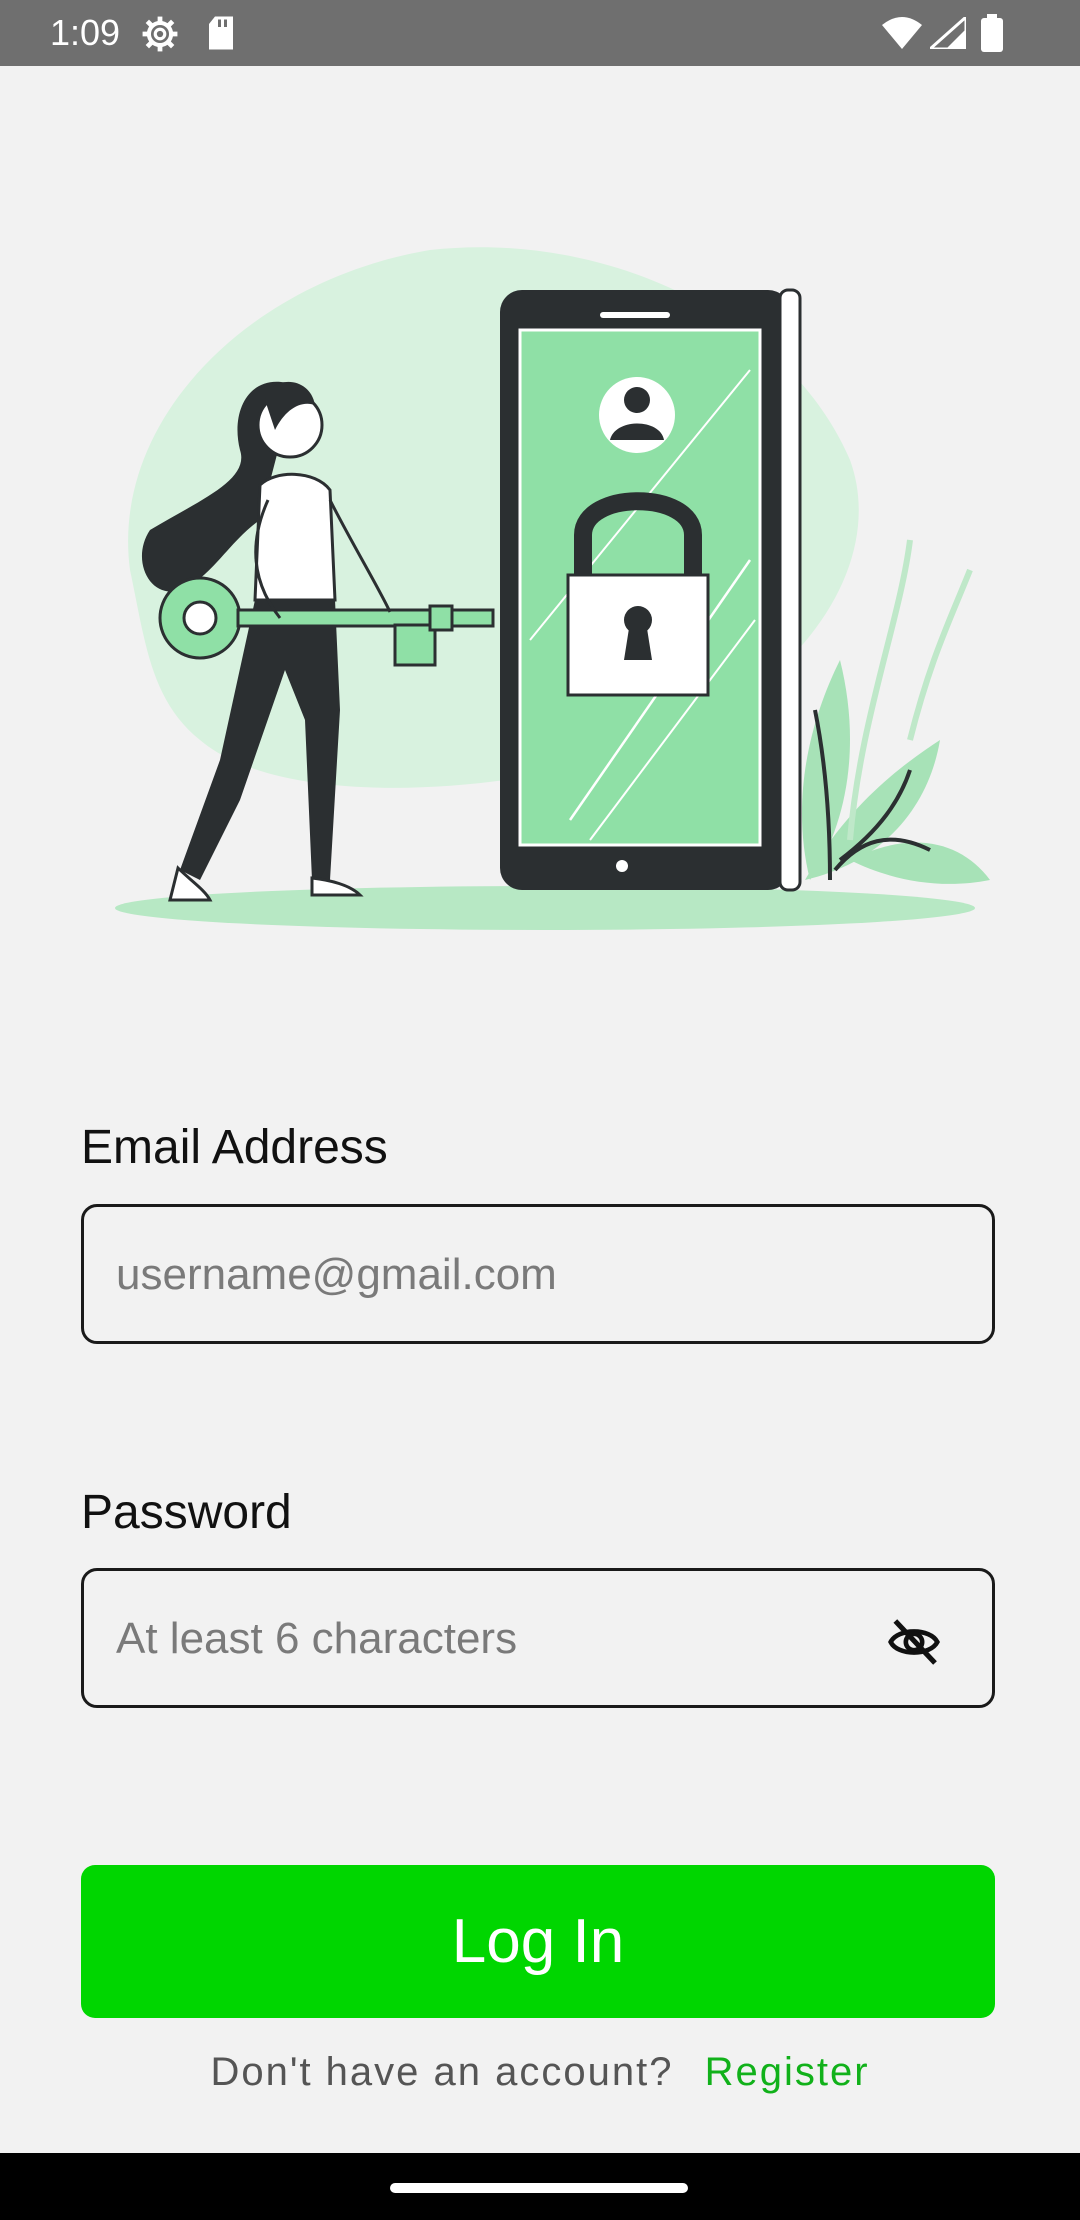 Image resolution: width=1080 pixels, height=2220 pixels. Describe the element at coordinates (914, 1642) in the screenshot. I see `eye-off-icon` at that location.